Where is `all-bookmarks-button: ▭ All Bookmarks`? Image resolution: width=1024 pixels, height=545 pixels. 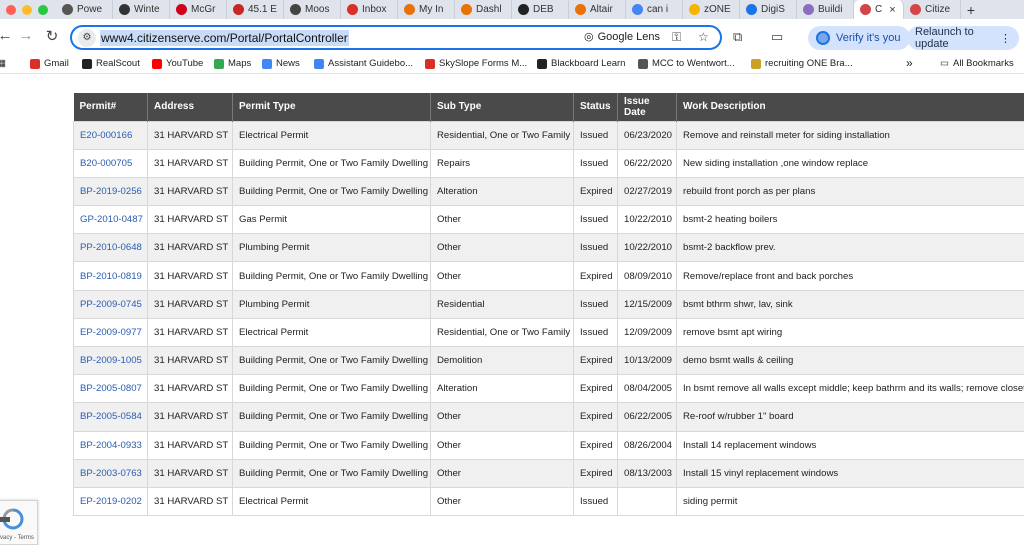
all-bookmarks-button: ▭ All Bookmarks is located at coordinates (977, 63).